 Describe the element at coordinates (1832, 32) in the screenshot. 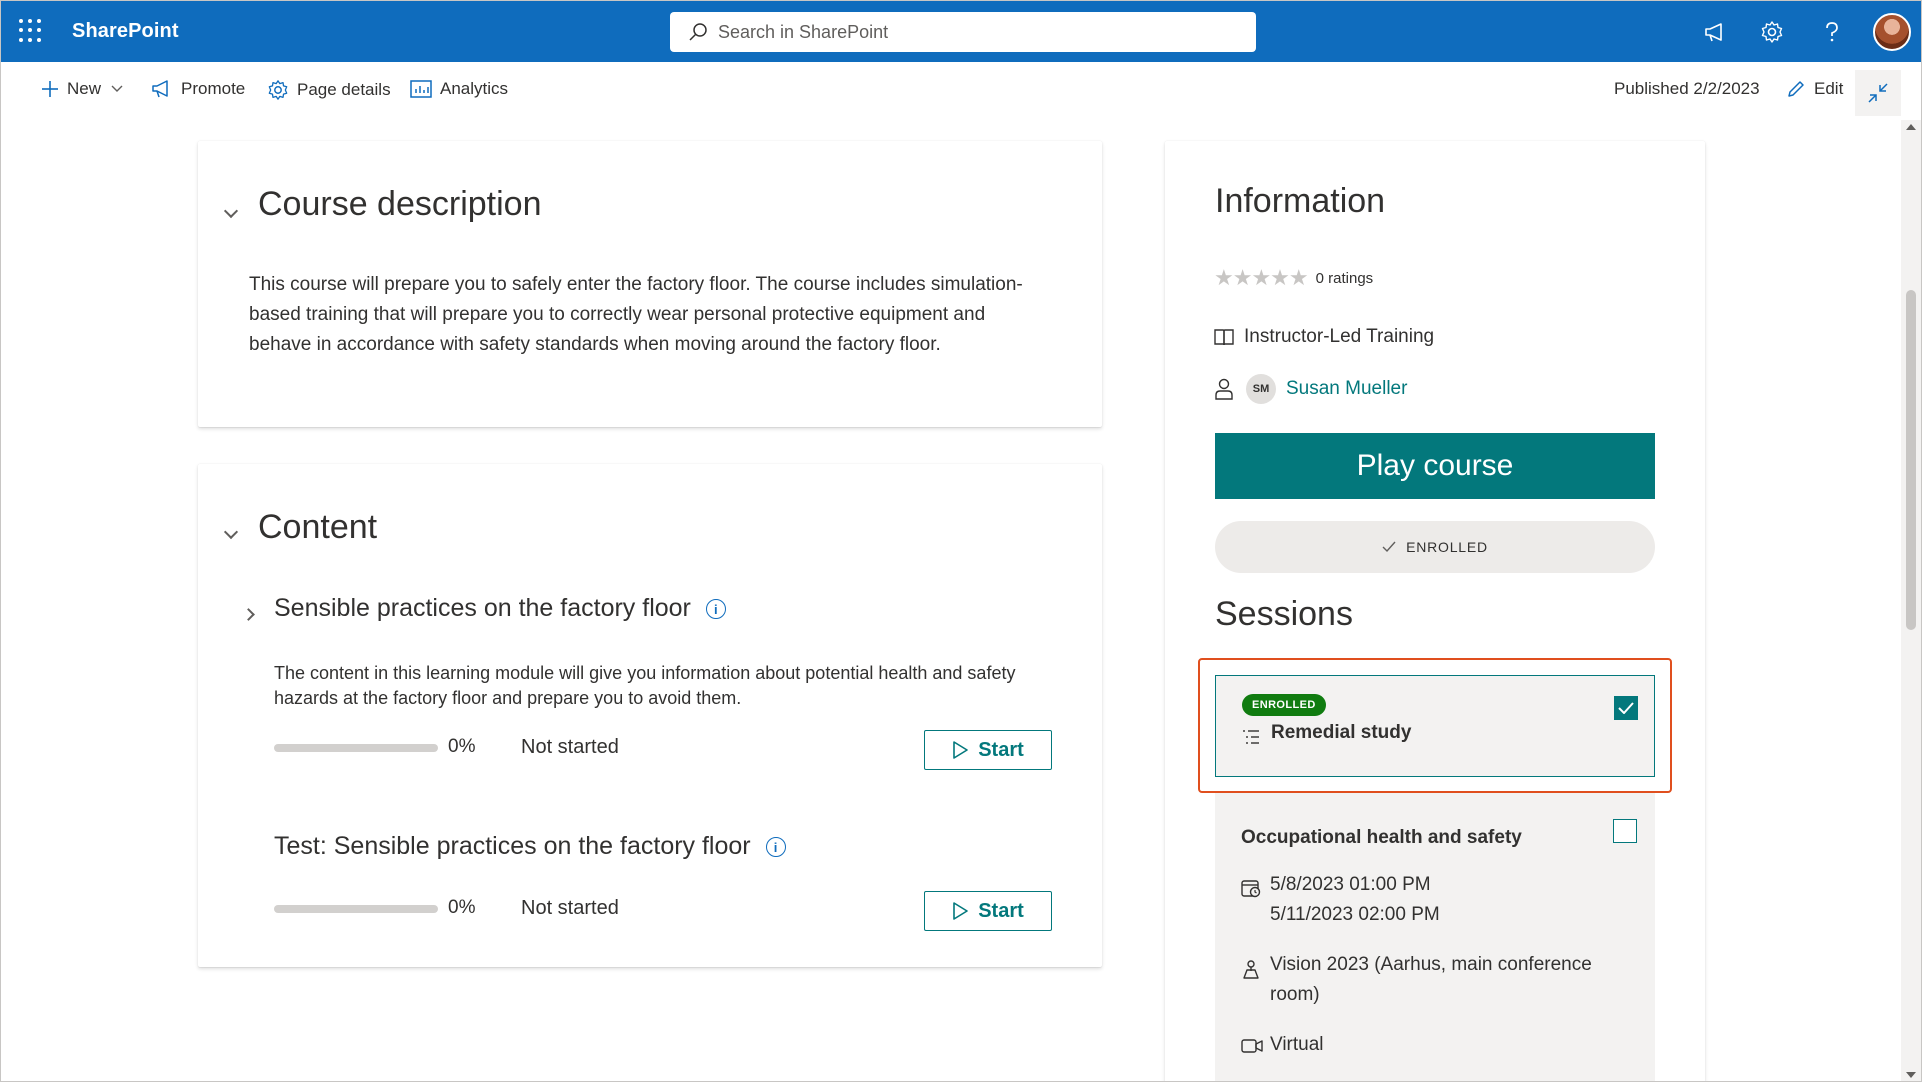

I see `help-icon` at that location.